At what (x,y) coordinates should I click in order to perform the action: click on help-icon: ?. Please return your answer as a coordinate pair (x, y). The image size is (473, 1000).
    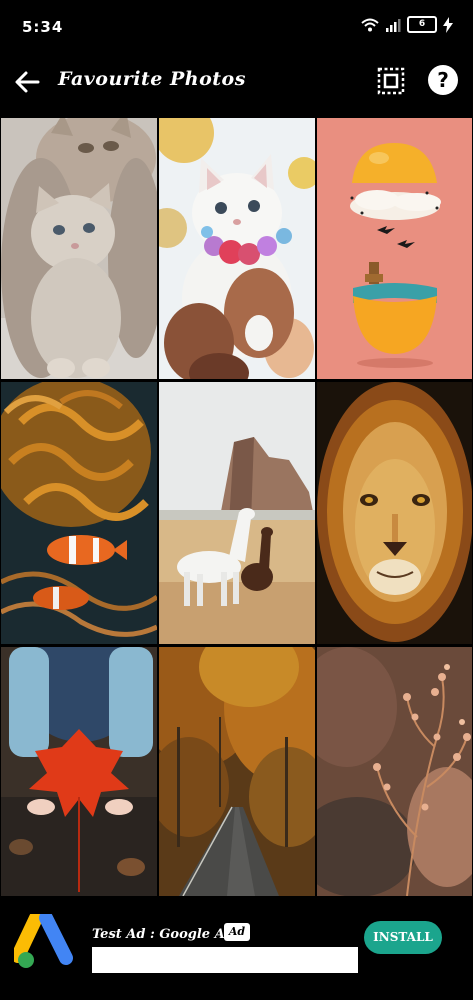
    Looking at the image, I should click on (443, 80).